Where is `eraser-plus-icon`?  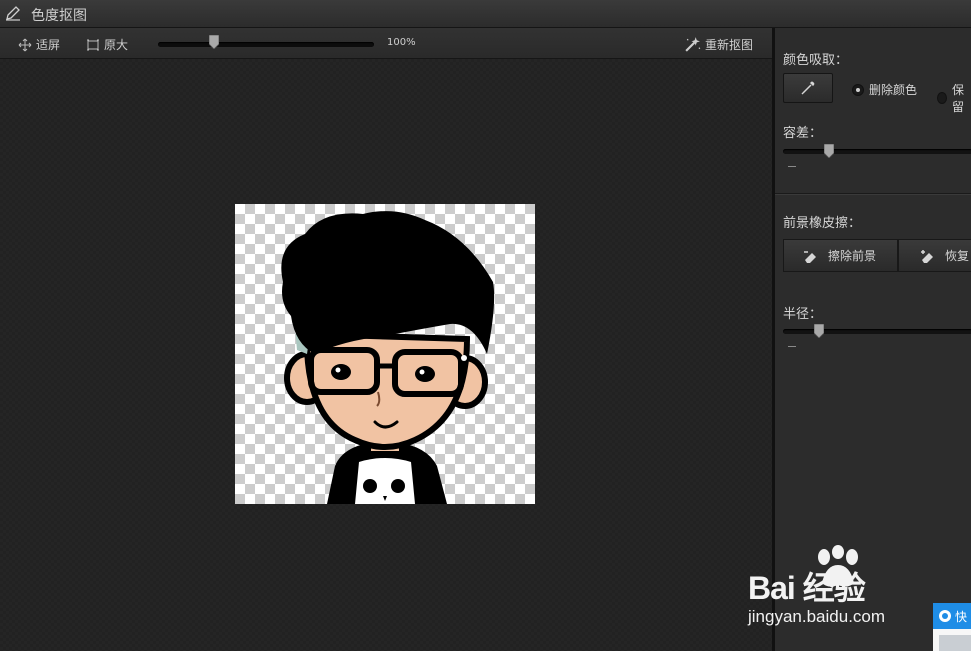
eraser-plus-icon is located at coordinates (927, 256).